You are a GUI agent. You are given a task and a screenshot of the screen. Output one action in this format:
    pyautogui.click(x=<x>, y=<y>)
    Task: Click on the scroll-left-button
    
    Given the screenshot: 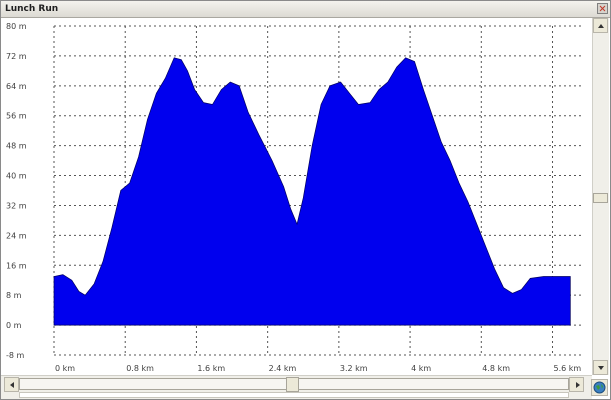 What is the action you would take?
    pyautogui.click(x=11, y=384)
    